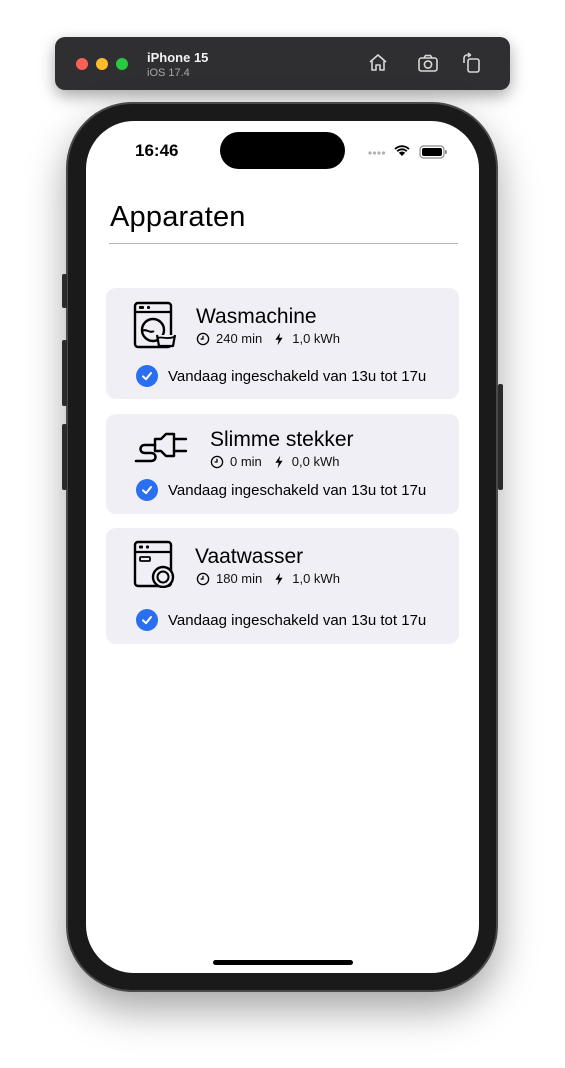 The width and height of the screenshot is (565, 1068). Describe the element at coordinates (178, 57) in the screenshot. I see `simulator-device-name: iPhone 15` at that location.